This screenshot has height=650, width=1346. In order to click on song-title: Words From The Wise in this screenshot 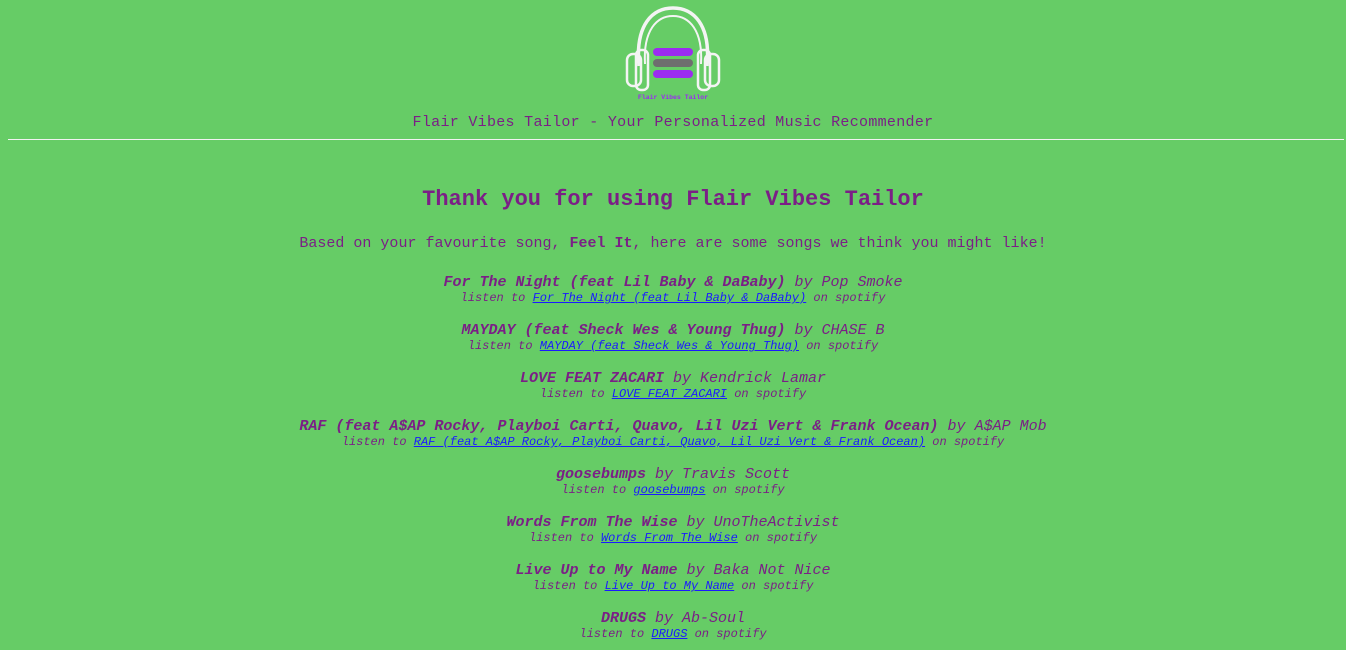, I will do `click(592, 522)`.